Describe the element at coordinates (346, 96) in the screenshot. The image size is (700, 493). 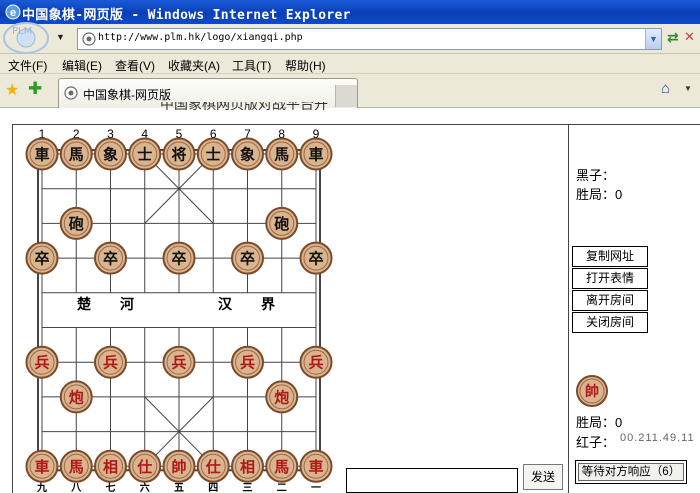
I see `new-tab-button` at that location.